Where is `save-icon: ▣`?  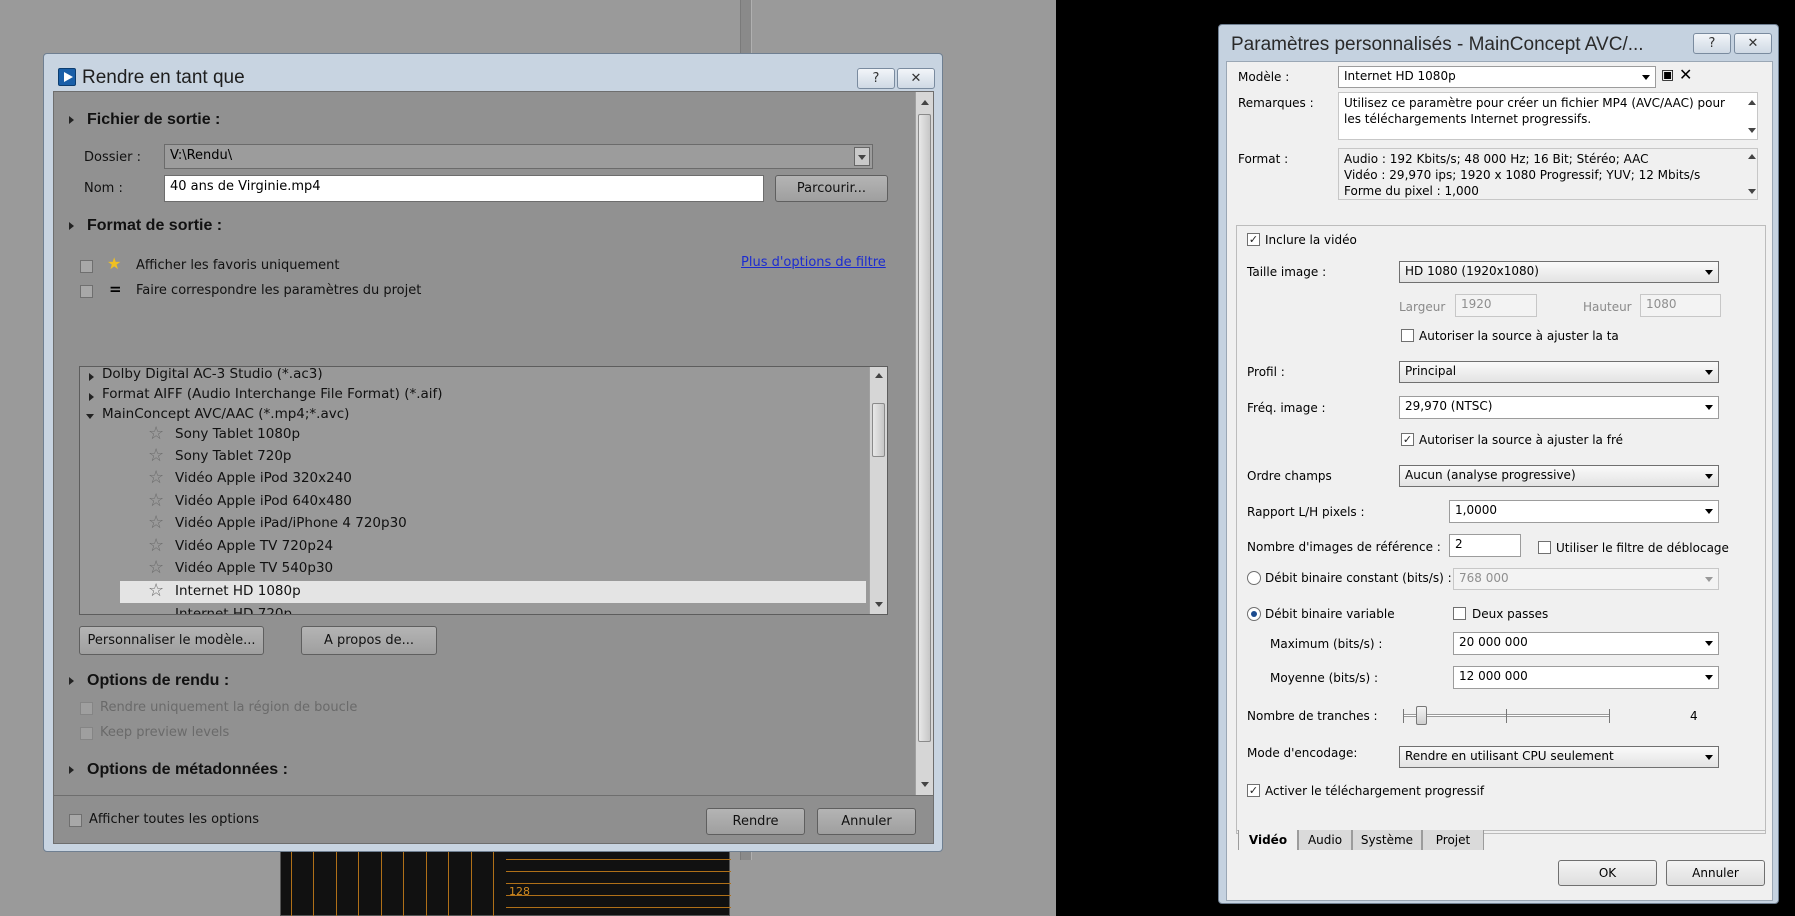 save-icon: ▣ is located at coordinates (1667, 75).